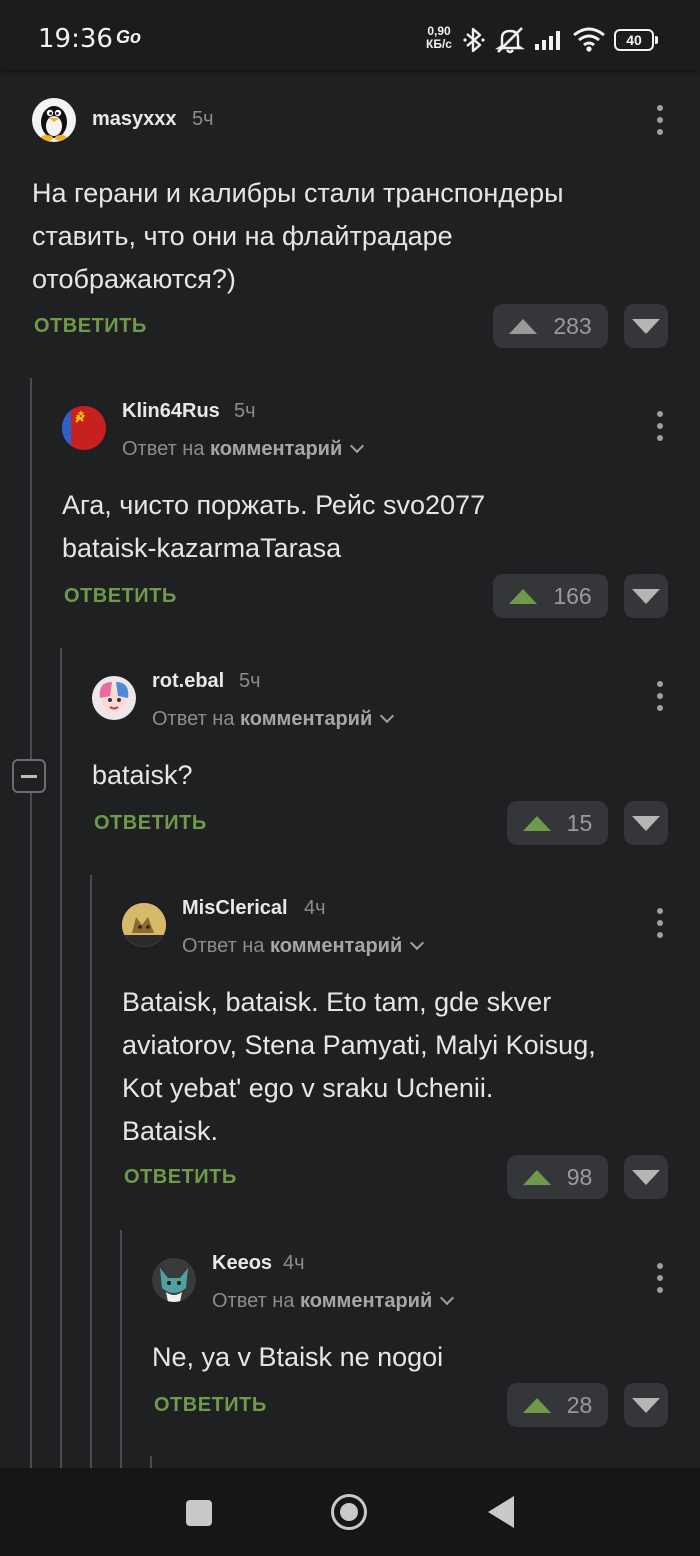 This screenshot has height=1556, width=700. Describe the element at coordinates (589, 39) in the screenshot. I see `wifi-icon` at that location.